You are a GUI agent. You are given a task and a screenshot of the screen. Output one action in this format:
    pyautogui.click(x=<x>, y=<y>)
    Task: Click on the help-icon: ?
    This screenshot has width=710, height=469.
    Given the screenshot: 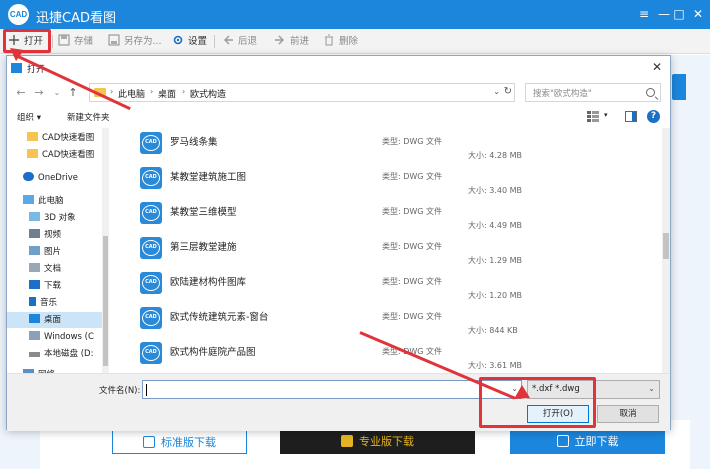 What is the action you would take?
    pyautogui.click(x=653, y=116)
    